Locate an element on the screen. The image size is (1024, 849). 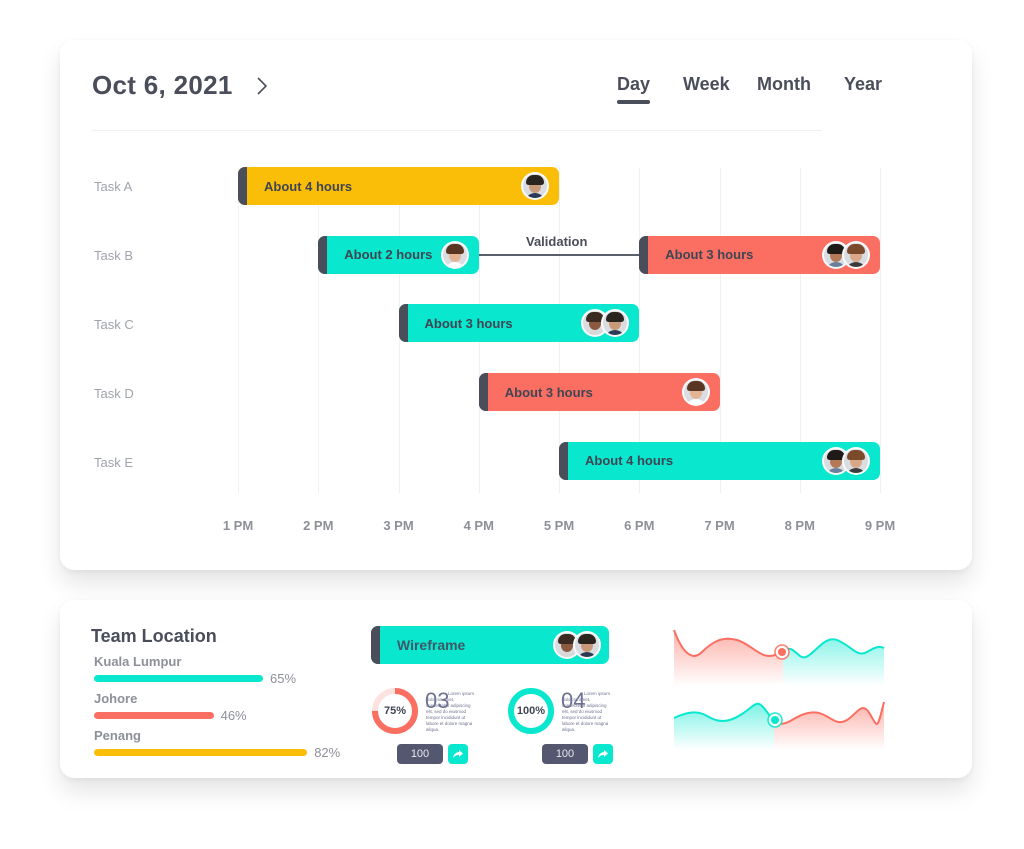
task-label: Task C is located at coordinates (114, 324).